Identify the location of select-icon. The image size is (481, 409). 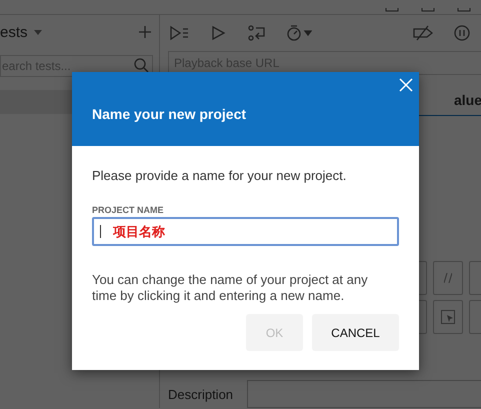
(448, 317).